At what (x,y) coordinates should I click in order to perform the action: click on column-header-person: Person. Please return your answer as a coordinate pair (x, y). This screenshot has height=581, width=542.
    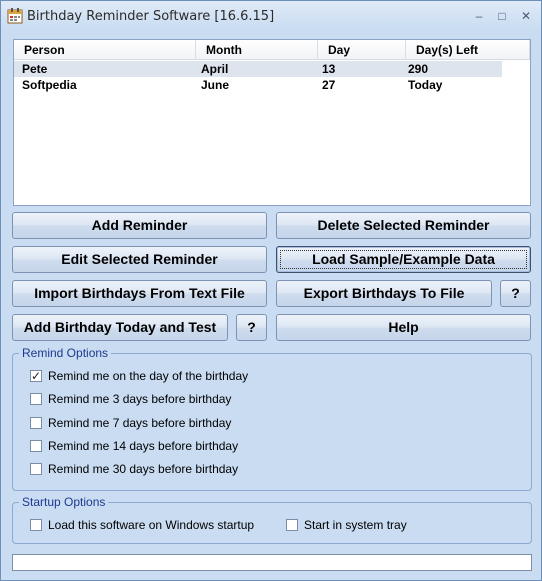
    Looking at the image, I should click on (105, 50).